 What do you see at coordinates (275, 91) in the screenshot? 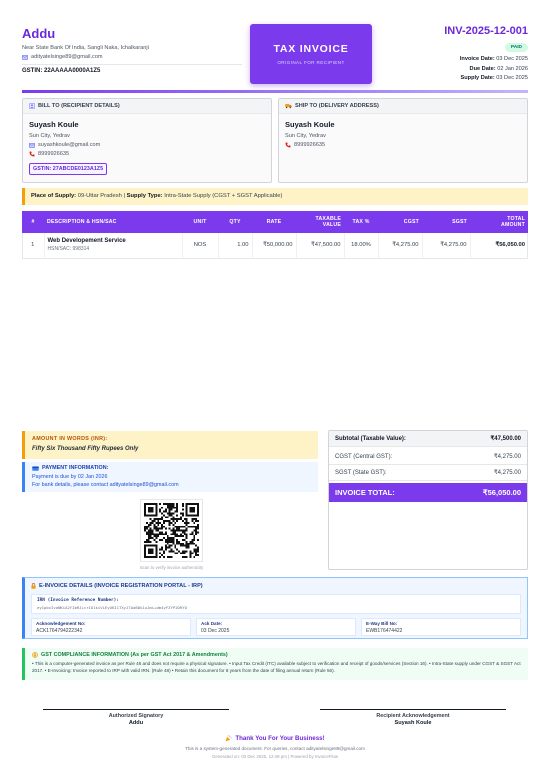
I see `header-accent-bar` at bounding box center [275, 91].